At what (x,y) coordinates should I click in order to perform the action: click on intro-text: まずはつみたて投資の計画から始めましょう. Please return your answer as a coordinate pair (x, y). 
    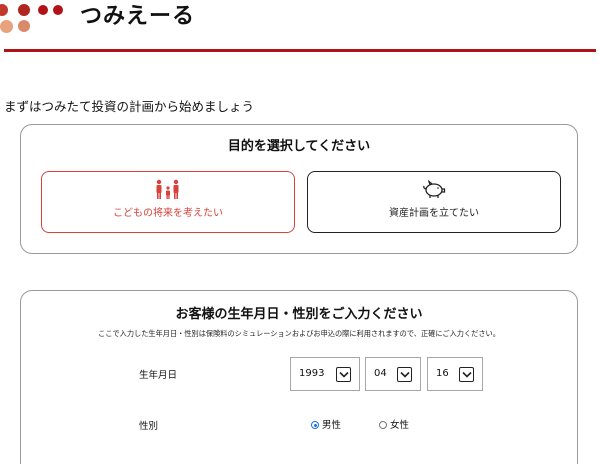
    Looking at the image, I should click on (129, 106).